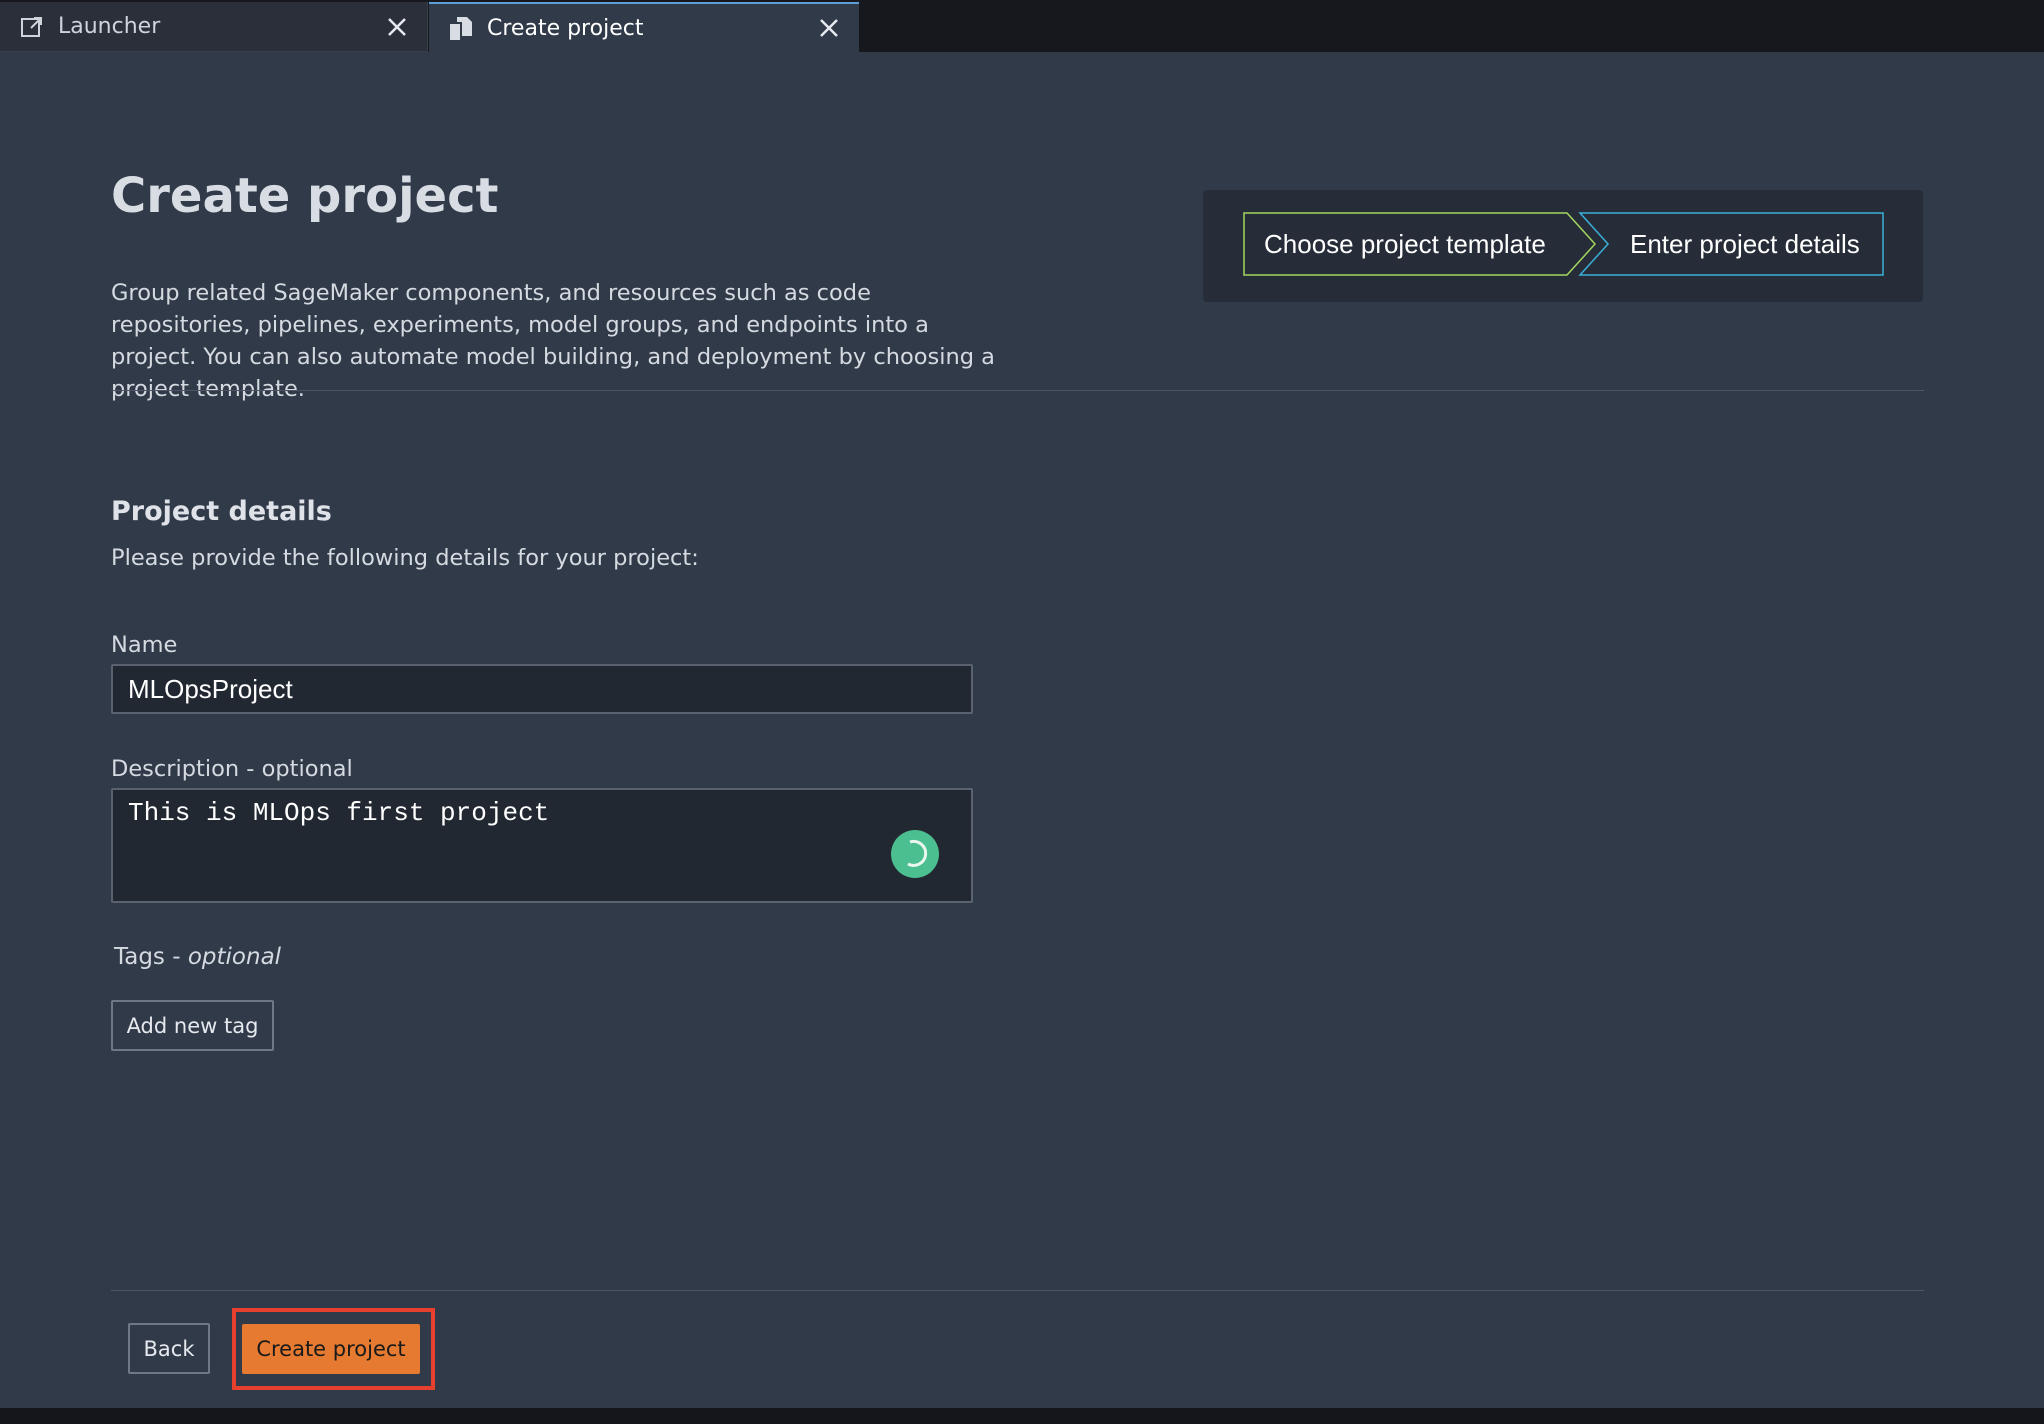 The image size is (2044, 1424). What do you see at coordinates (331, 1349) in the screenshot?
I see `create-project-button: Create project` at bounding box center [331, 1349].